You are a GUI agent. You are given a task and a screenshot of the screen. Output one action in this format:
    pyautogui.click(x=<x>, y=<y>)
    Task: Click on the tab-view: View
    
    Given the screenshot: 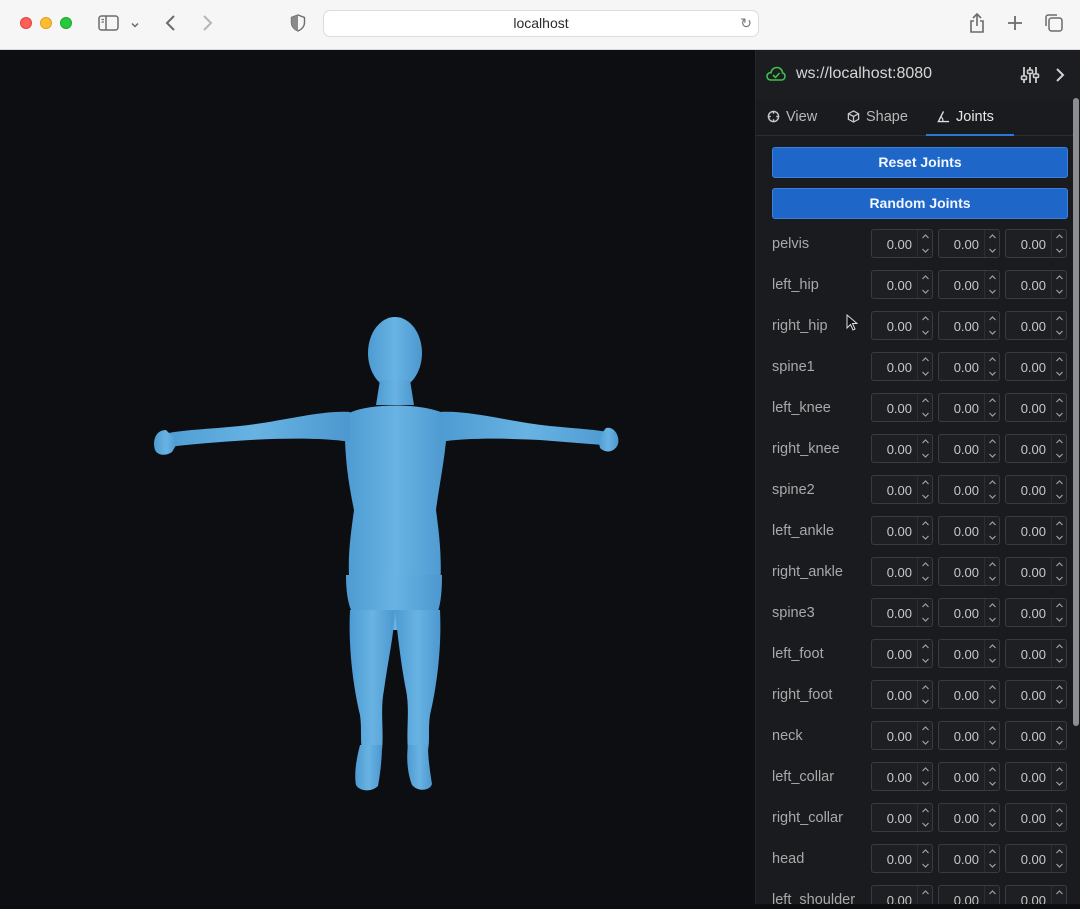 What is the action you would take?
    pyautogui.click(x=792, y=118)
    